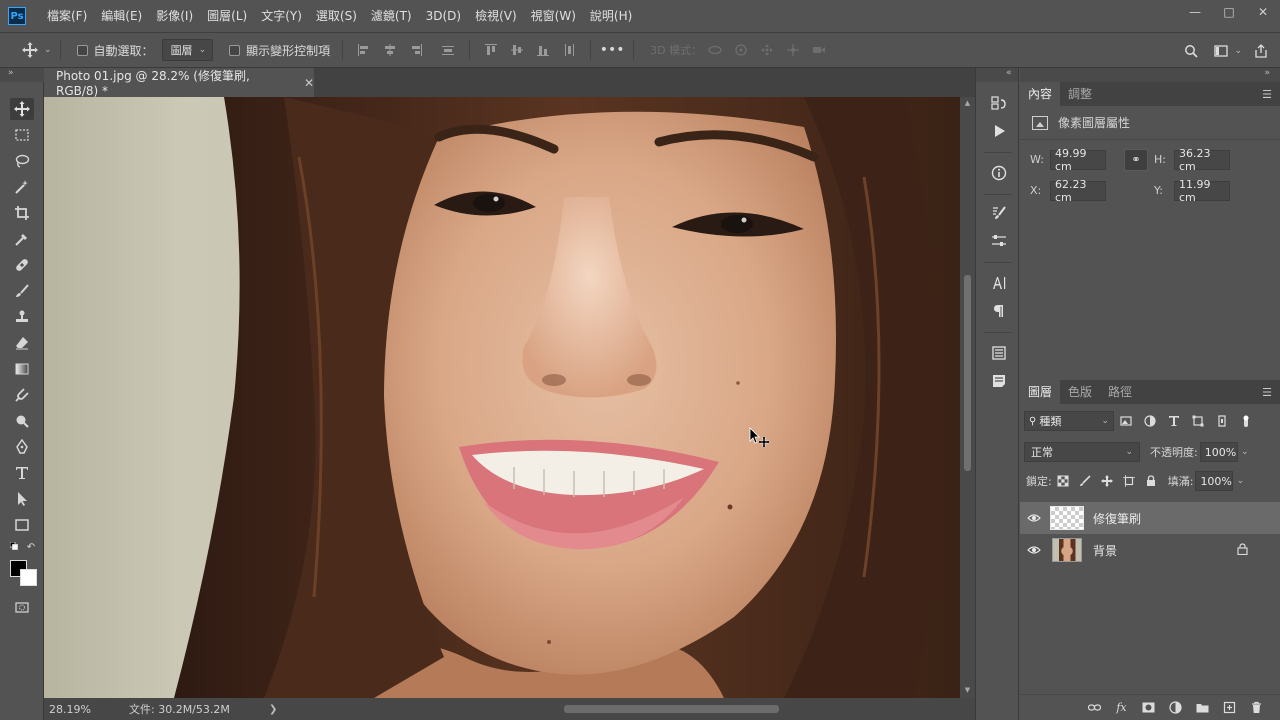 Image resolution: width=1280 pixels, height=720 pixels. Describe the element at coordinates (31, 547) in the screenshot. I see `swap-colors-icon: ↶` at that location.